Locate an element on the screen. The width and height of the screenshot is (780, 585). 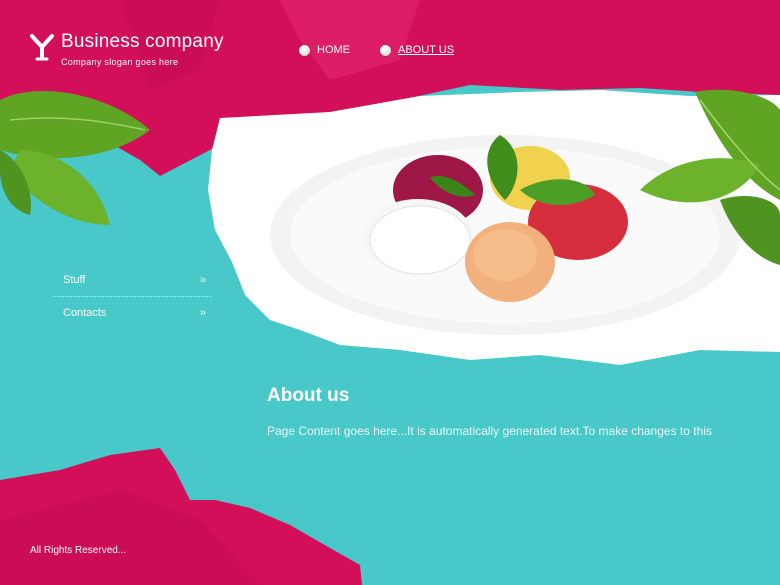
sidebar-divider is located at coordinates (132, 296).